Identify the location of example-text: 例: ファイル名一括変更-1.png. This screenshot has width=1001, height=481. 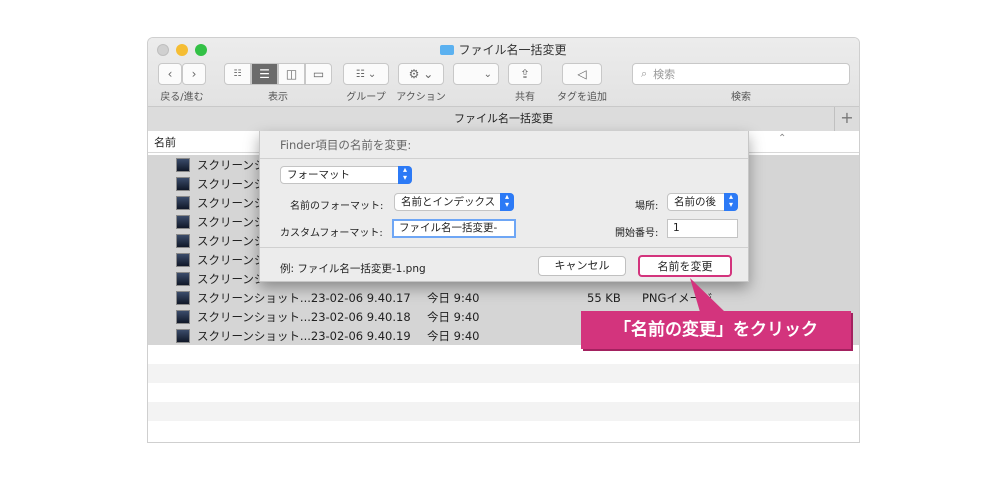
(353, 269).